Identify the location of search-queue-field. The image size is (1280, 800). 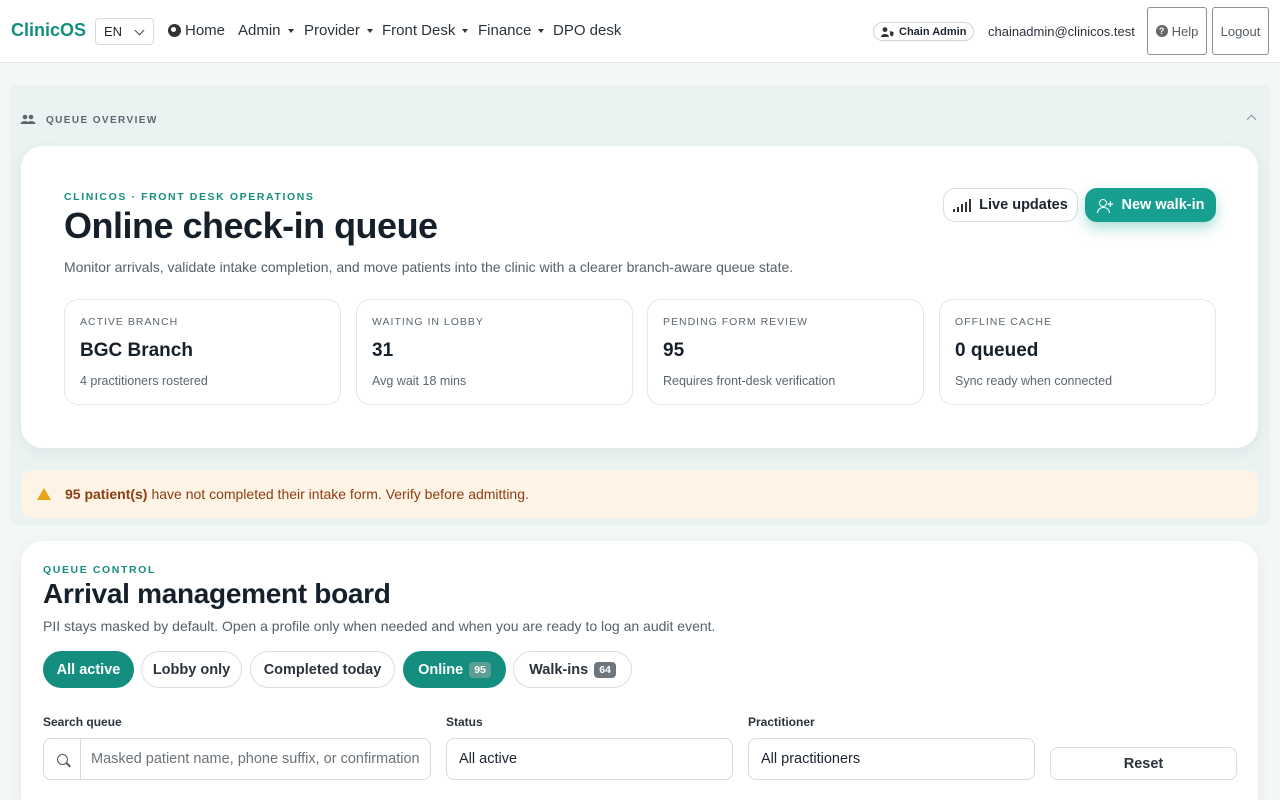
(237, 759).